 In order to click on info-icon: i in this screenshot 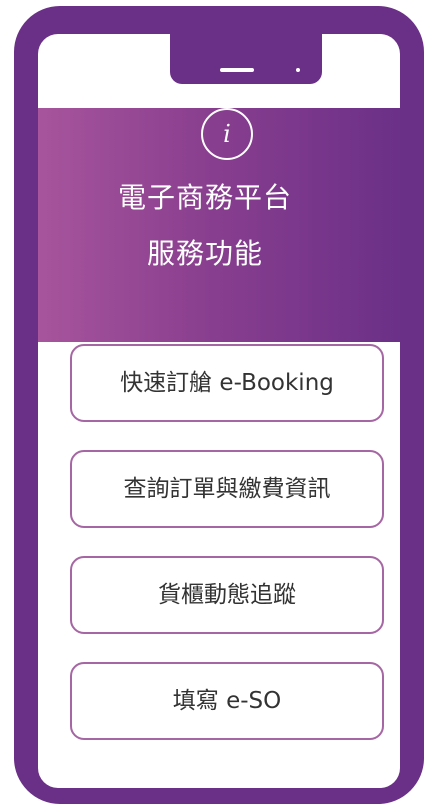, I will do `click(227, 134)`.